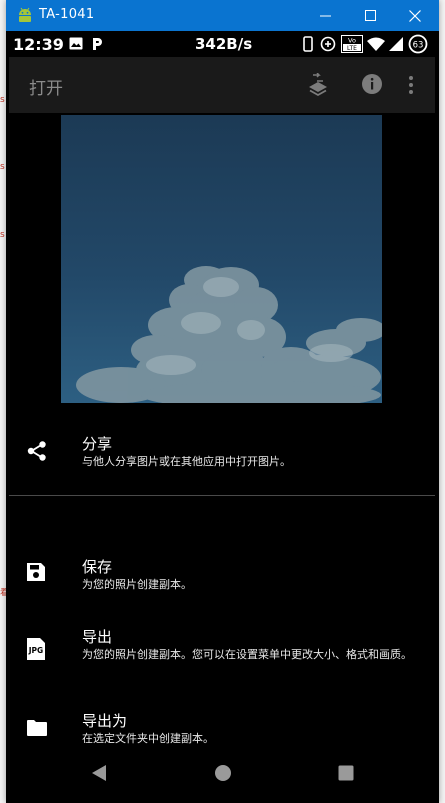 The height and width of the screenshot is (803, 445). What do you see at coordinates (222, 576) in the screenshot?
I see `save-option: 保存 为您的照片创建副本。` at bounding box center [222, 576].